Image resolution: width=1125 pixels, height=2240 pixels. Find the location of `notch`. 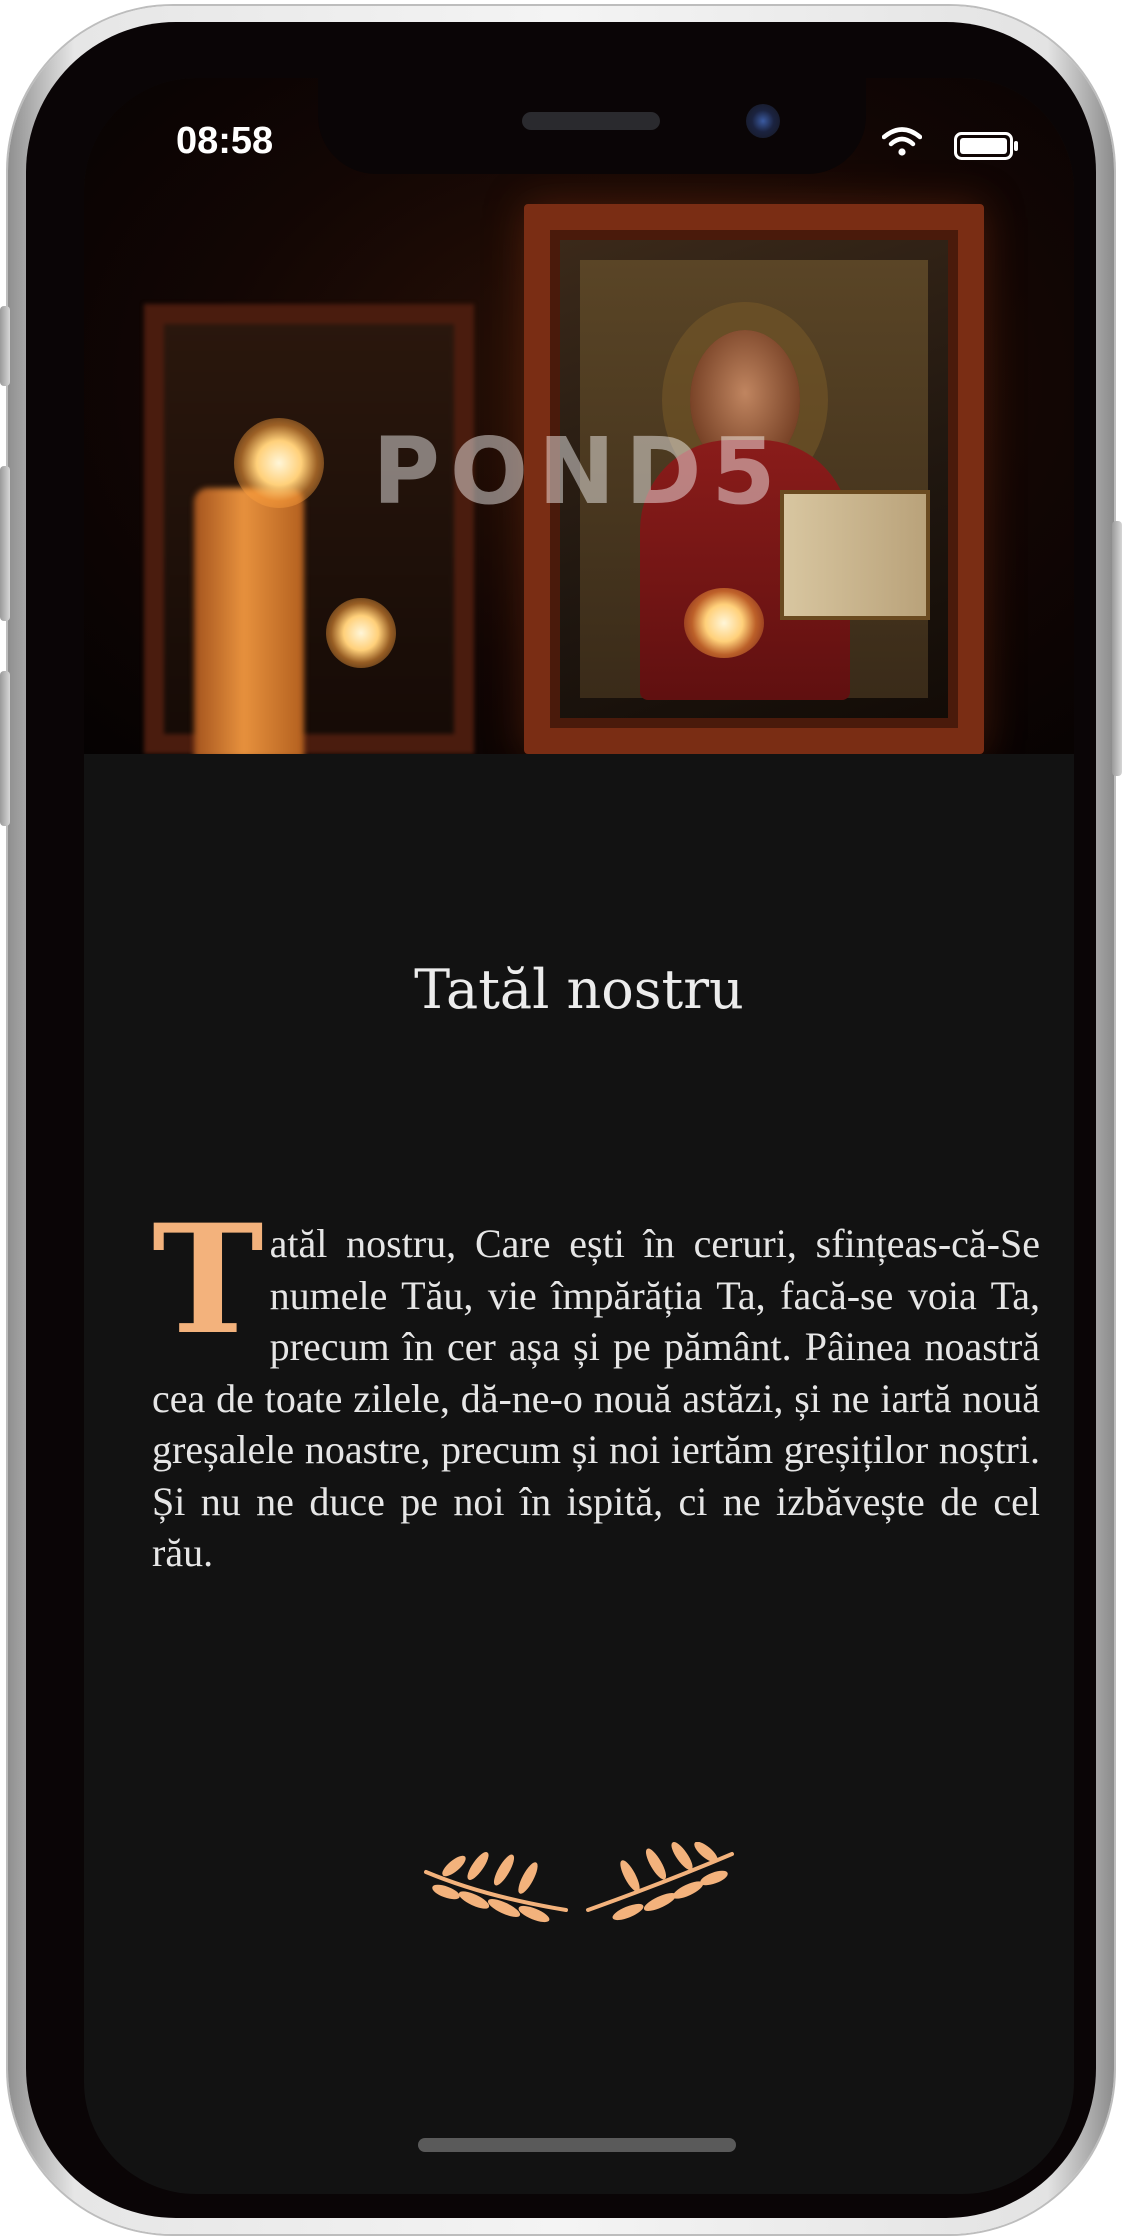

notch is located at coordinates (592, 126).